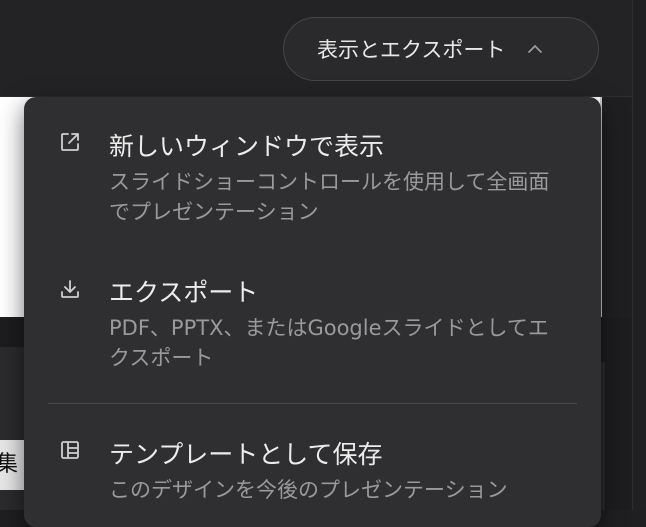 This screenshot has width=646, height=527. I want to click on chevron-up-icon, so click(535, 49).